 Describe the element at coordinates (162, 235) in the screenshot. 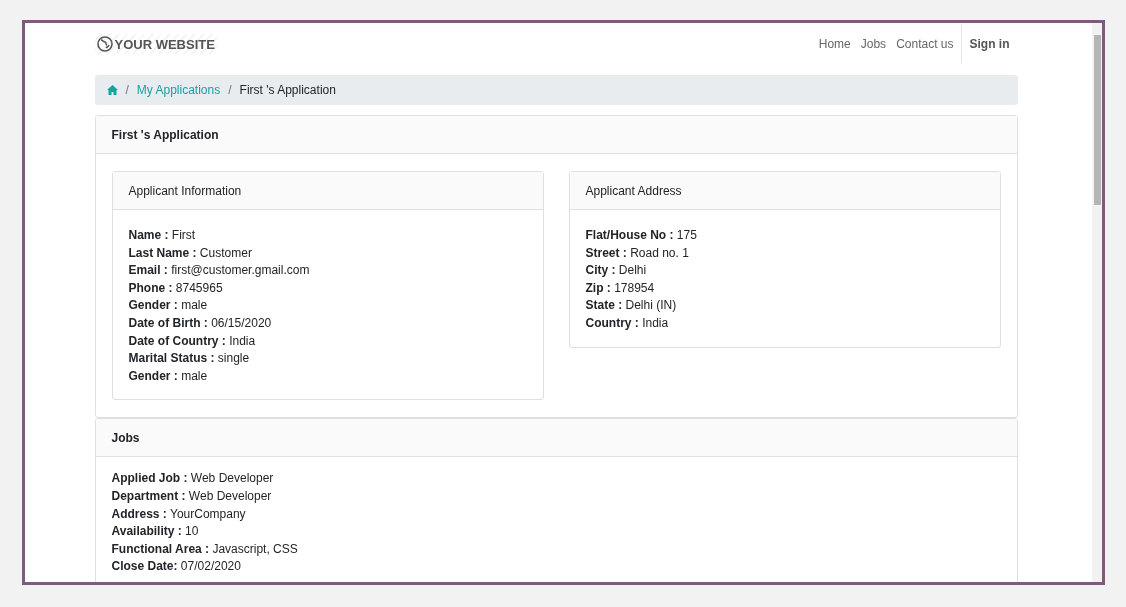

I see `field-text: Name : First` at that location.